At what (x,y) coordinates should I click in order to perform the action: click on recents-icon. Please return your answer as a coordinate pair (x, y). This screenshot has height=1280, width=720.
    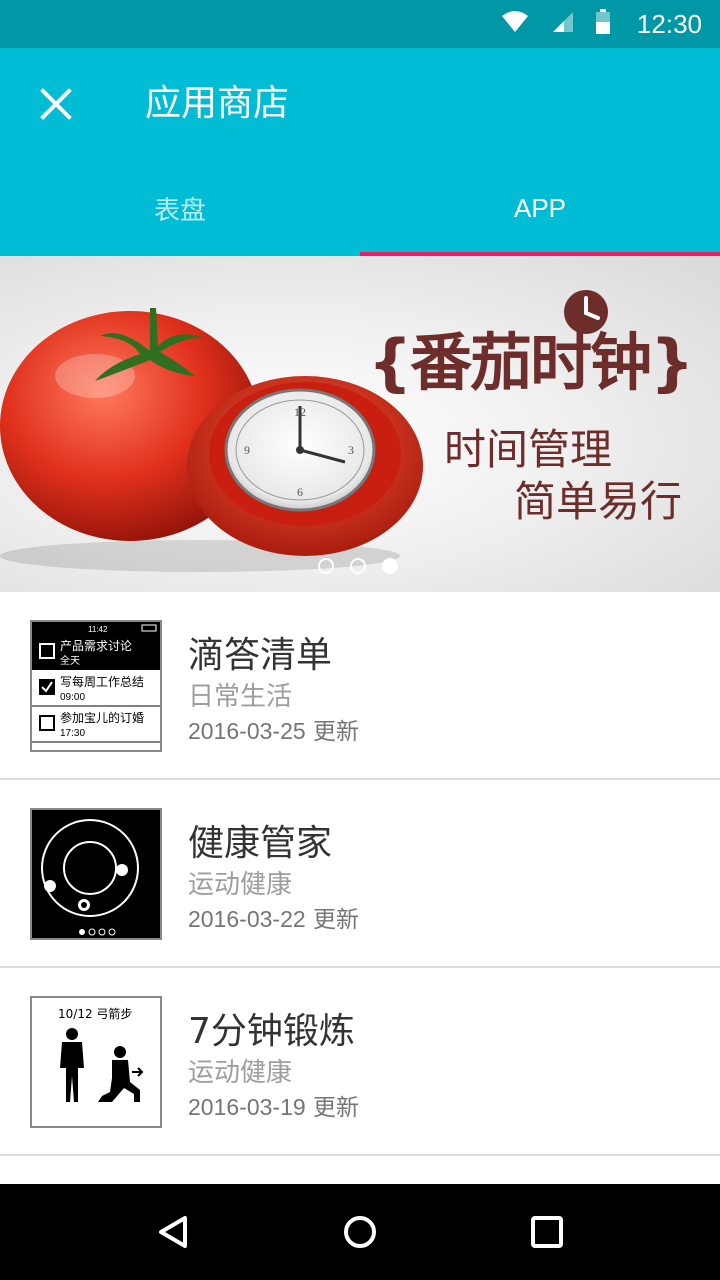
    Looking at the image, I should click on (546, 1232).